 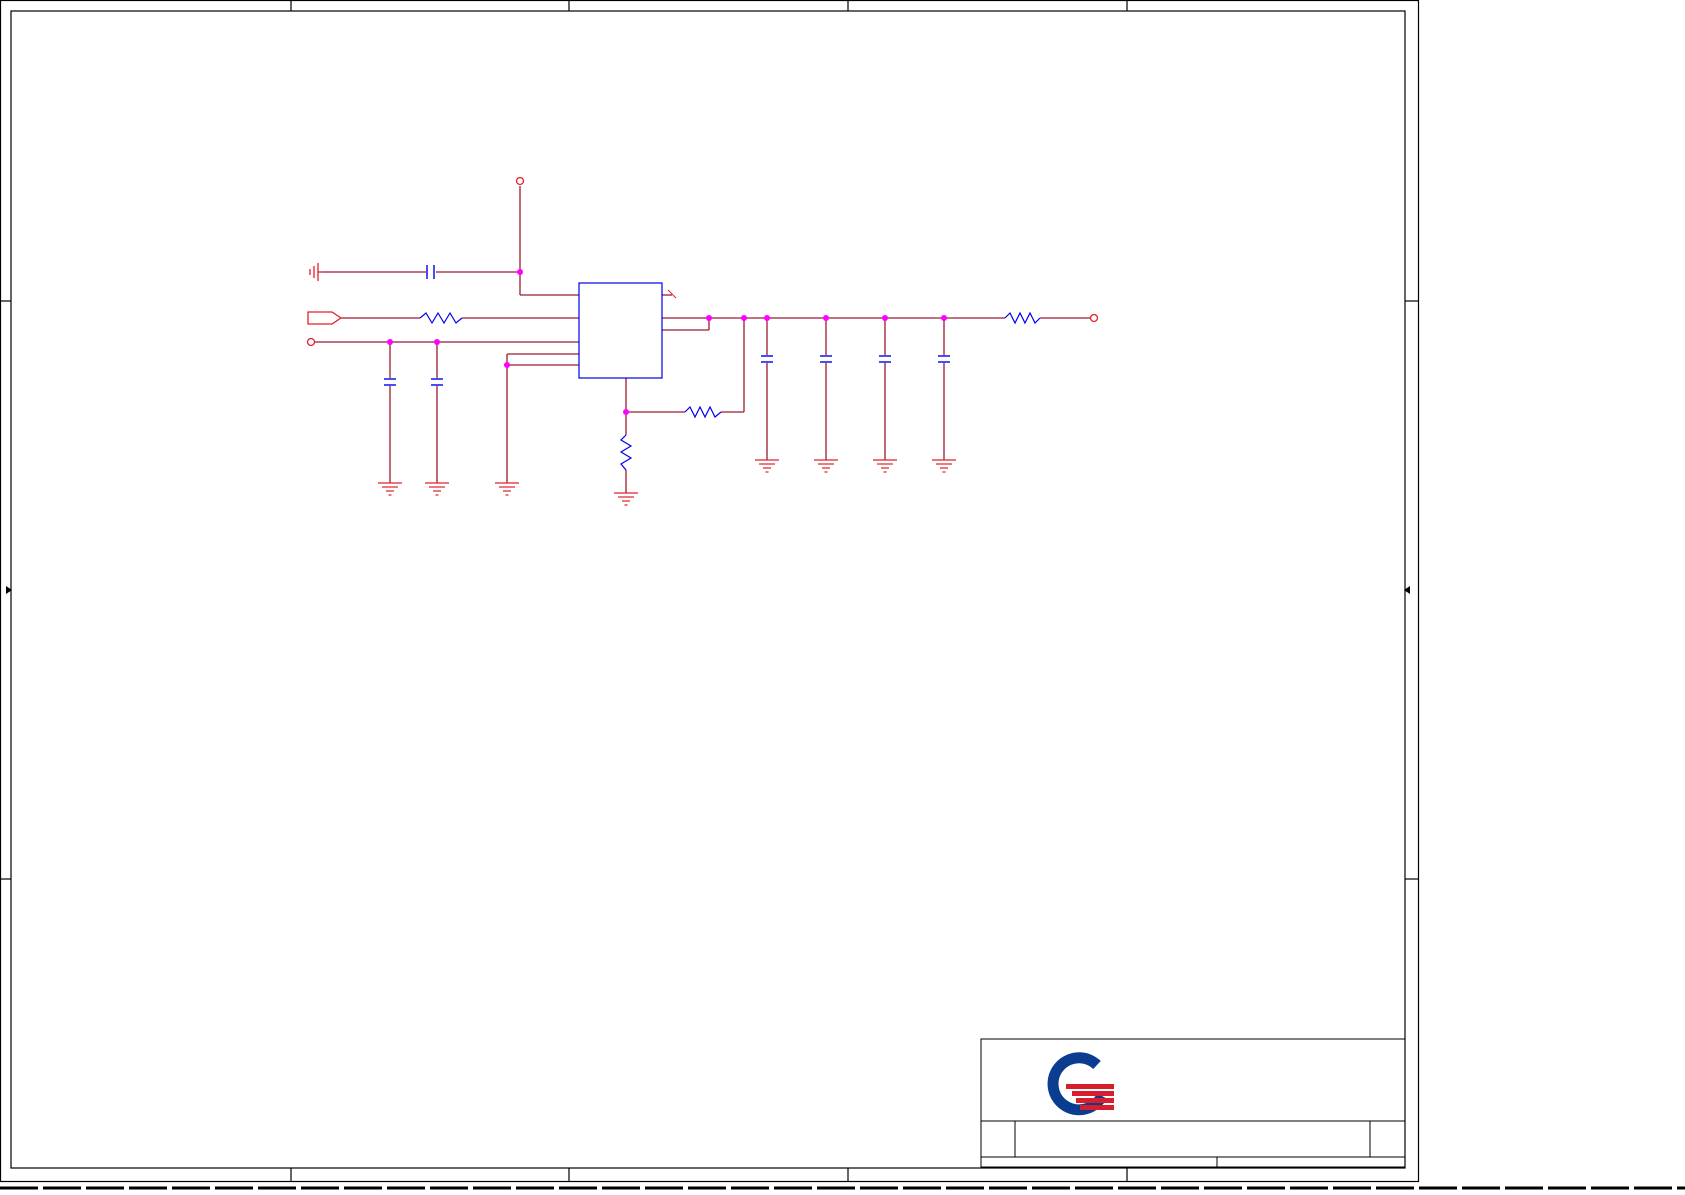 I want to click on no-connect-marker, so click(x=672, y=294).